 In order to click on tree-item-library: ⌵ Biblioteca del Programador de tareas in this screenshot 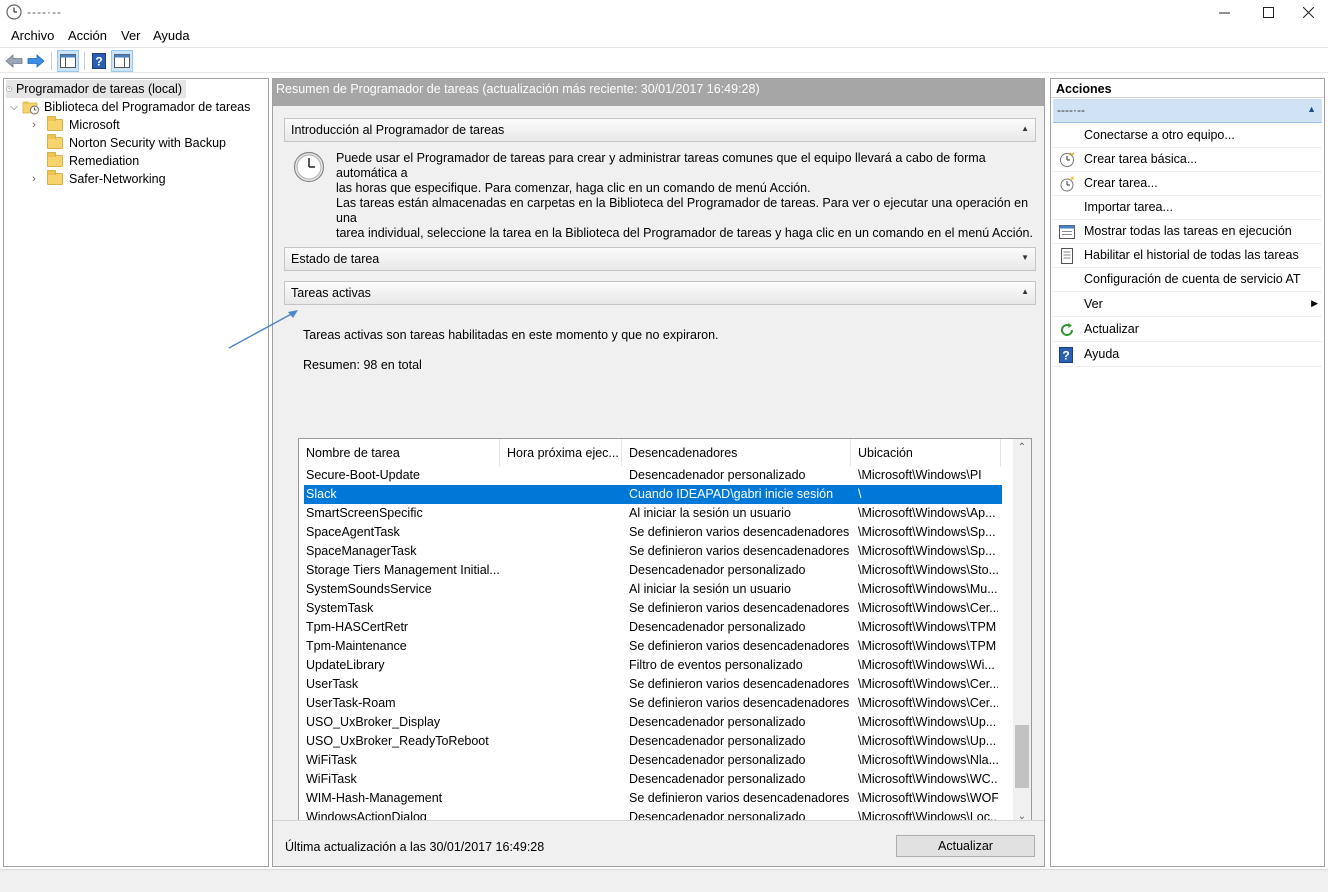, I will do `click(129, 107)`.